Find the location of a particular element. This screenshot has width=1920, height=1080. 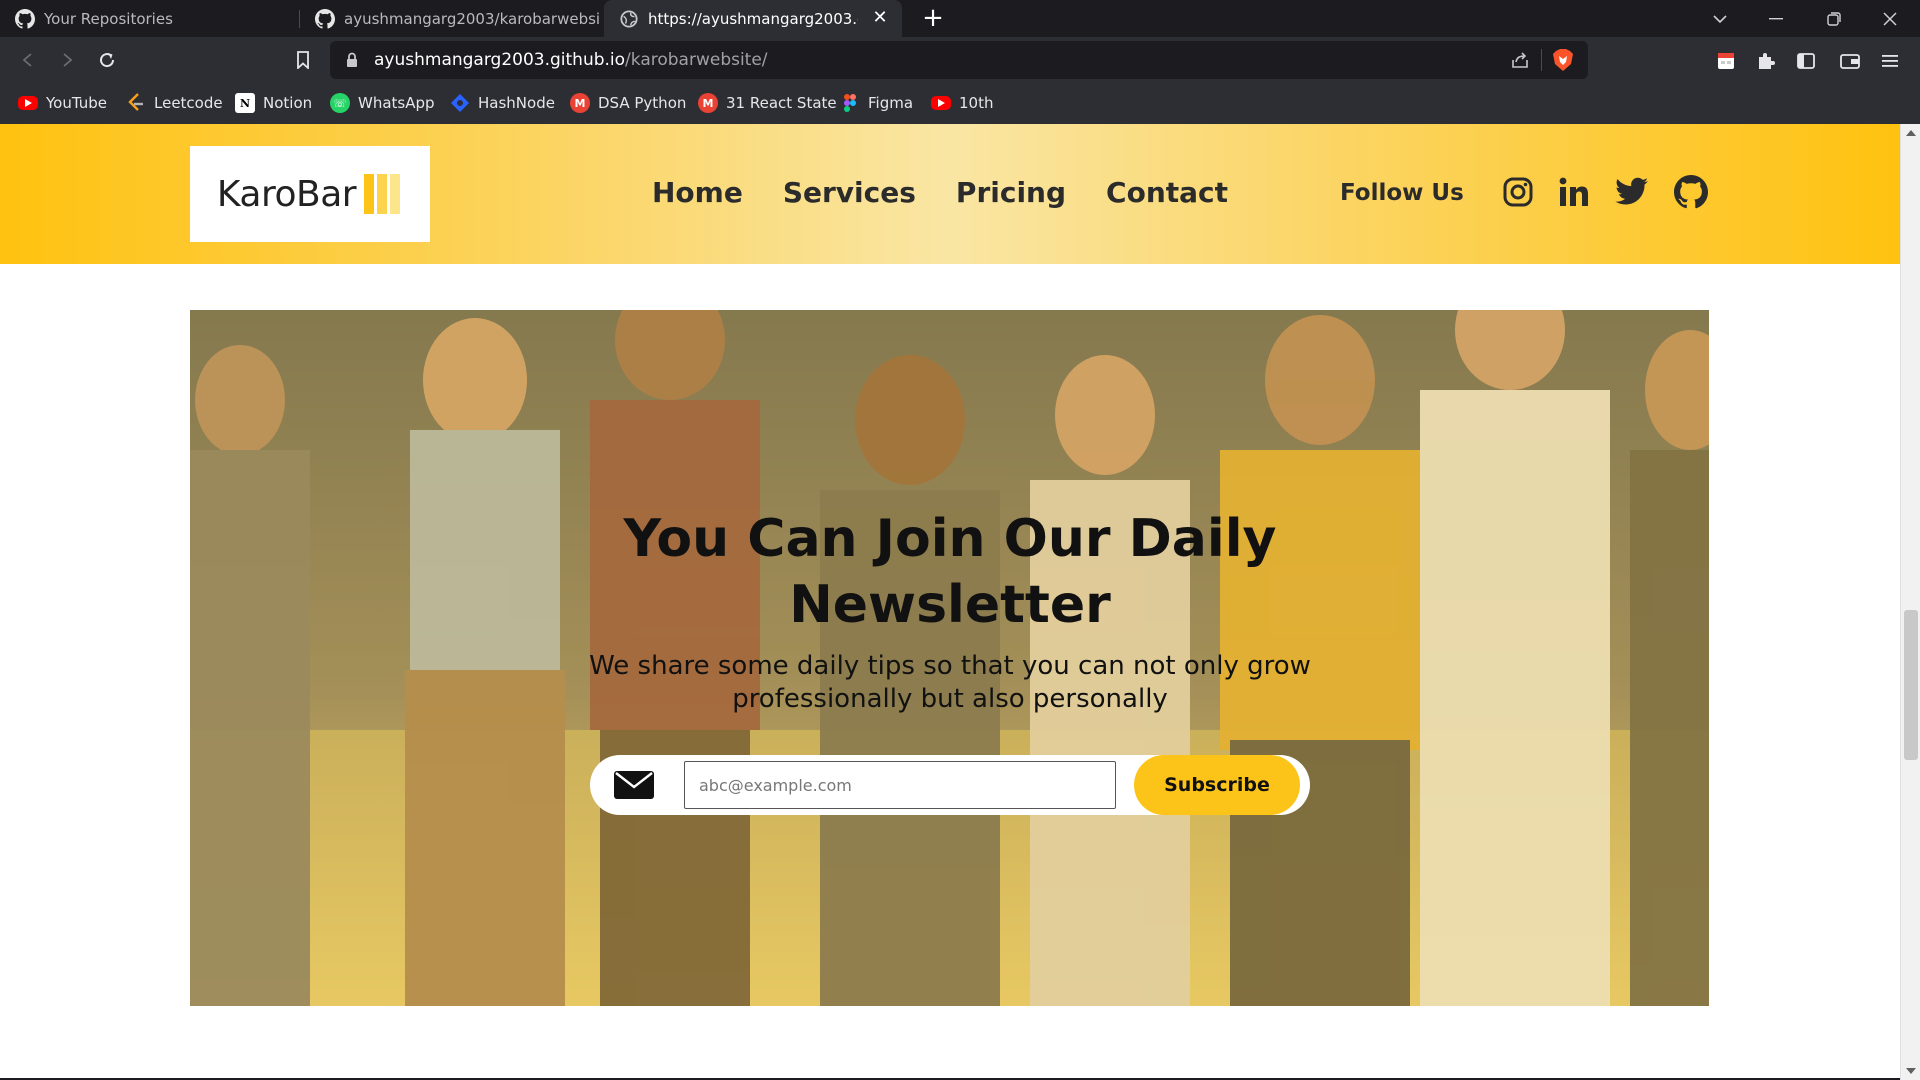

twitter-icon is located at coordinates (1632, 192).